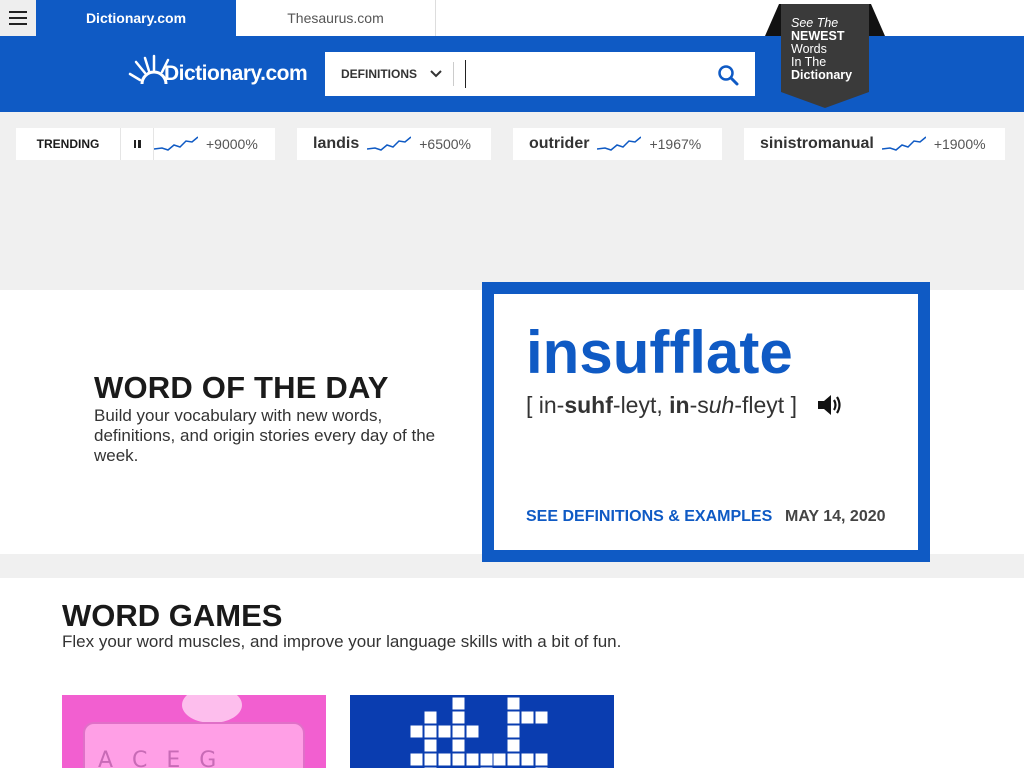 The image size is (1024, 768). I want to click on chevron-down-icon, so click(436, 74).